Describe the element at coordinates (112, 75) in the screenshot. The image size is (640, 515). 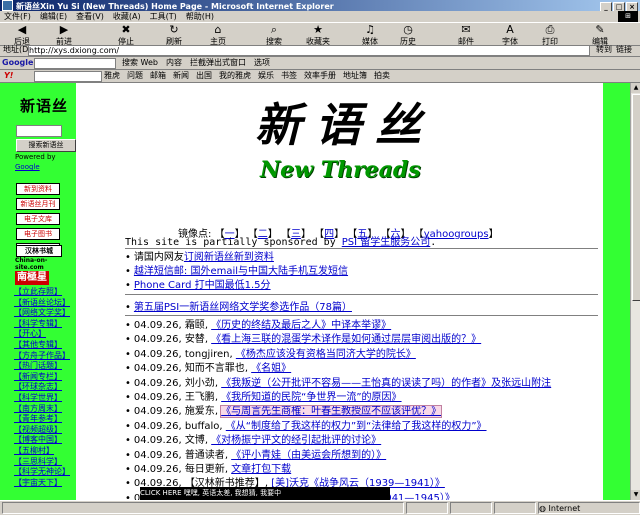
I see `yahoo-item-0: 雅虎` at that location.